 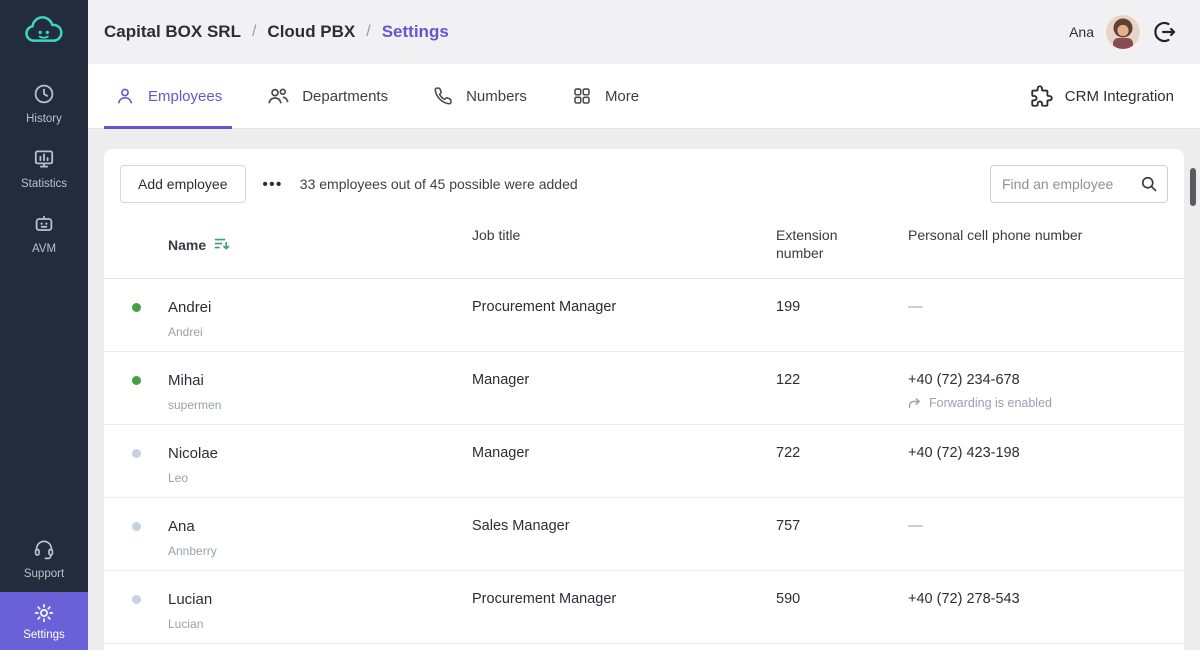 I want to click on breadcrumb: Capital BOX SRL / Cloud PBX / Settings, so click(x=276, y=32).